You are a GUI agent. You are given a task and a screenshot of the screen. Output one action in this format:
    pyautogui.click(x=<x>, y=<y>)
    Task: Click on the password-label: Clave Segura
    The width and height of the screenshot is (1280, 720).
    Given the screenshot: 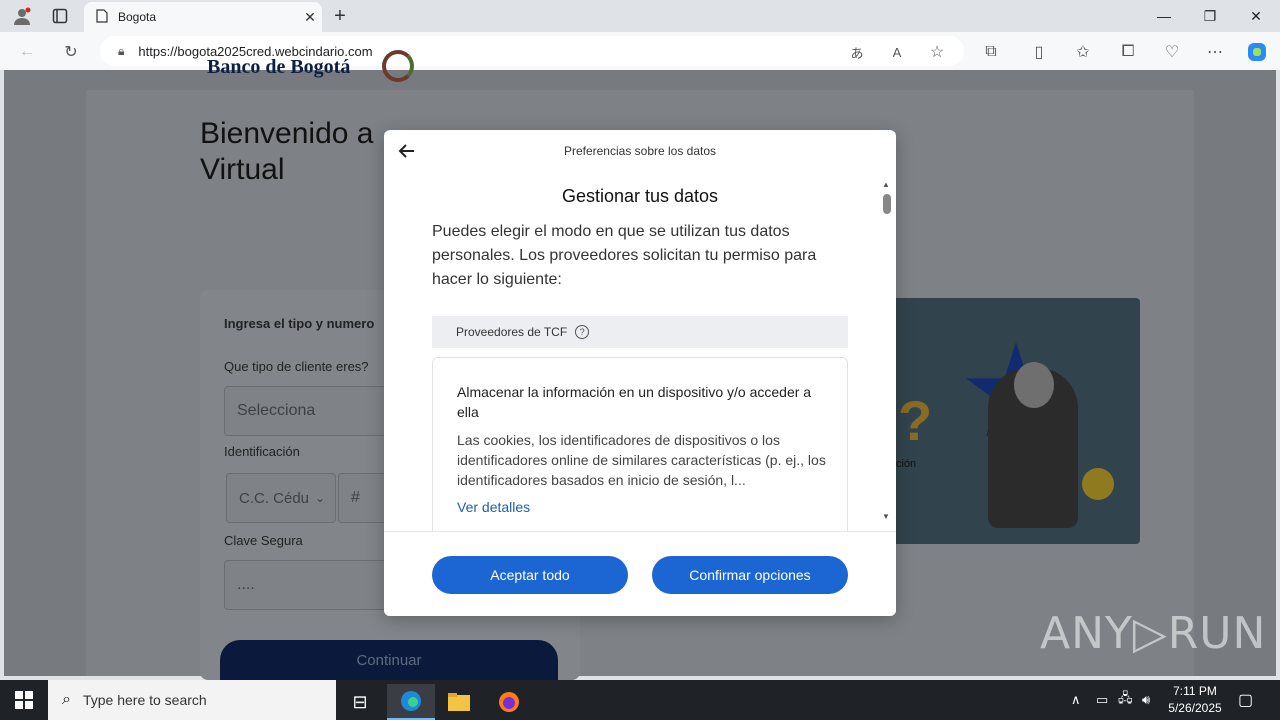 What is the action you would take?
    pyautogui.click(x=263, y=540)
    